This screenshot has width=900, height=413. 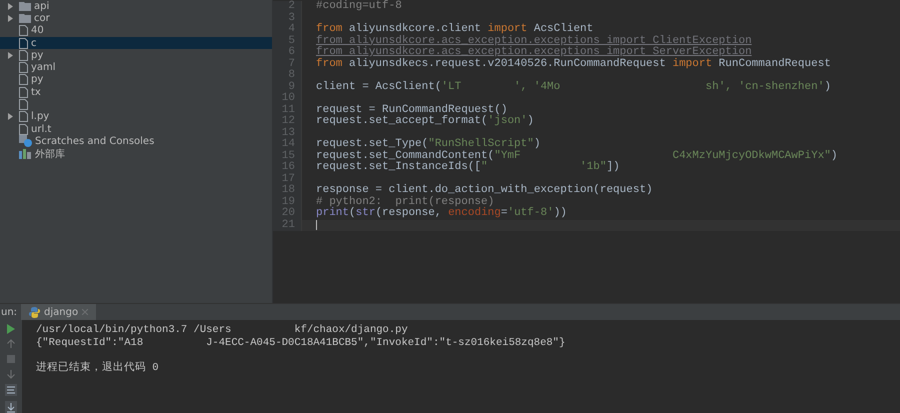 I want to click on tree-item: 40, so click(x=136, y=30).